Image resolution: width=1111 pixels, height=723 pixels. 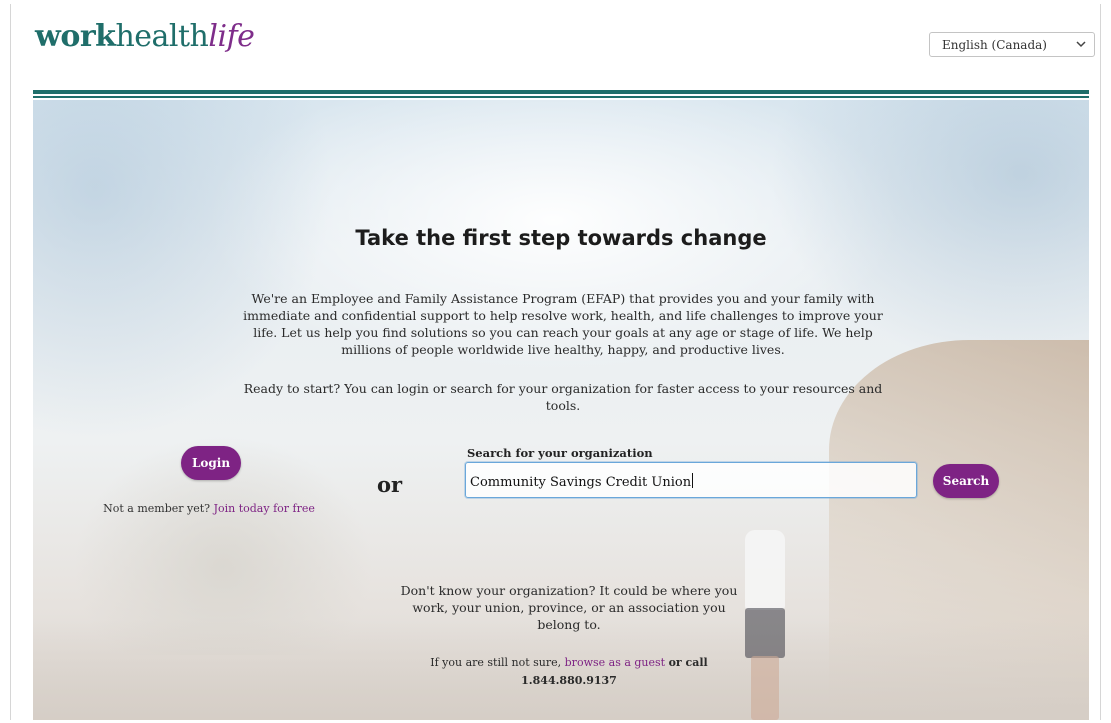 I want to click on logo-health: health, so click(x=162, y=36).